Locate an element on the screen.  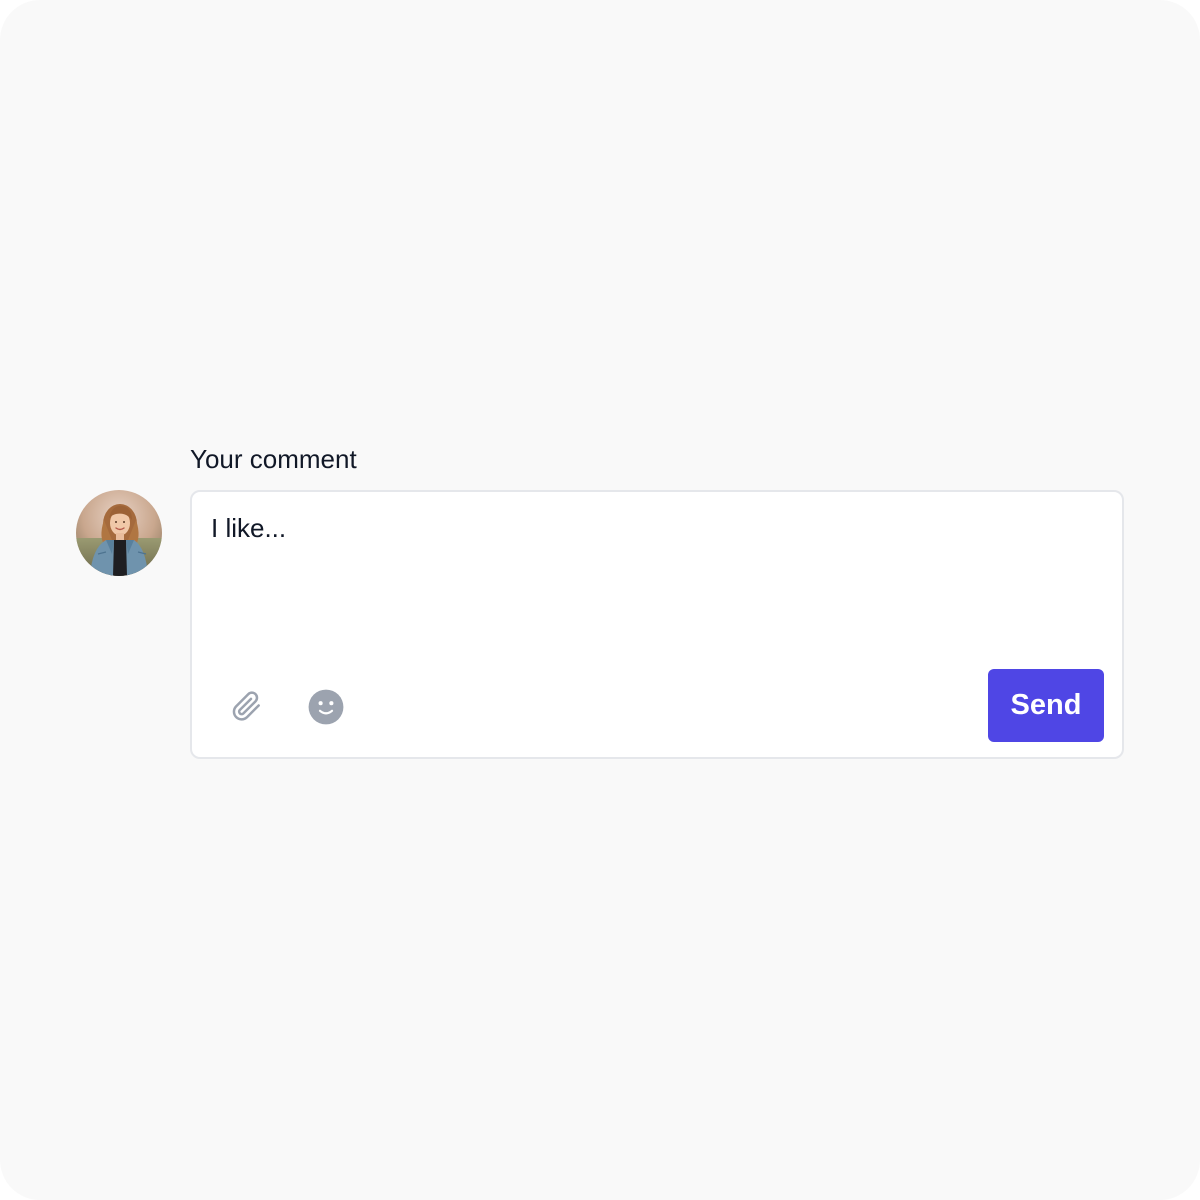
paperclip-icon is located at coordinates (246, 706).